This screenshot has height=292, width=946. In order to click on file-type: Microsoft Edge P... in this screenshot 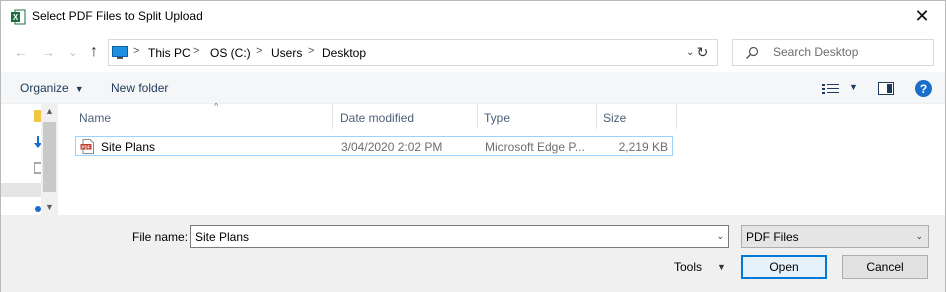, I will do `click(535, 147)`.